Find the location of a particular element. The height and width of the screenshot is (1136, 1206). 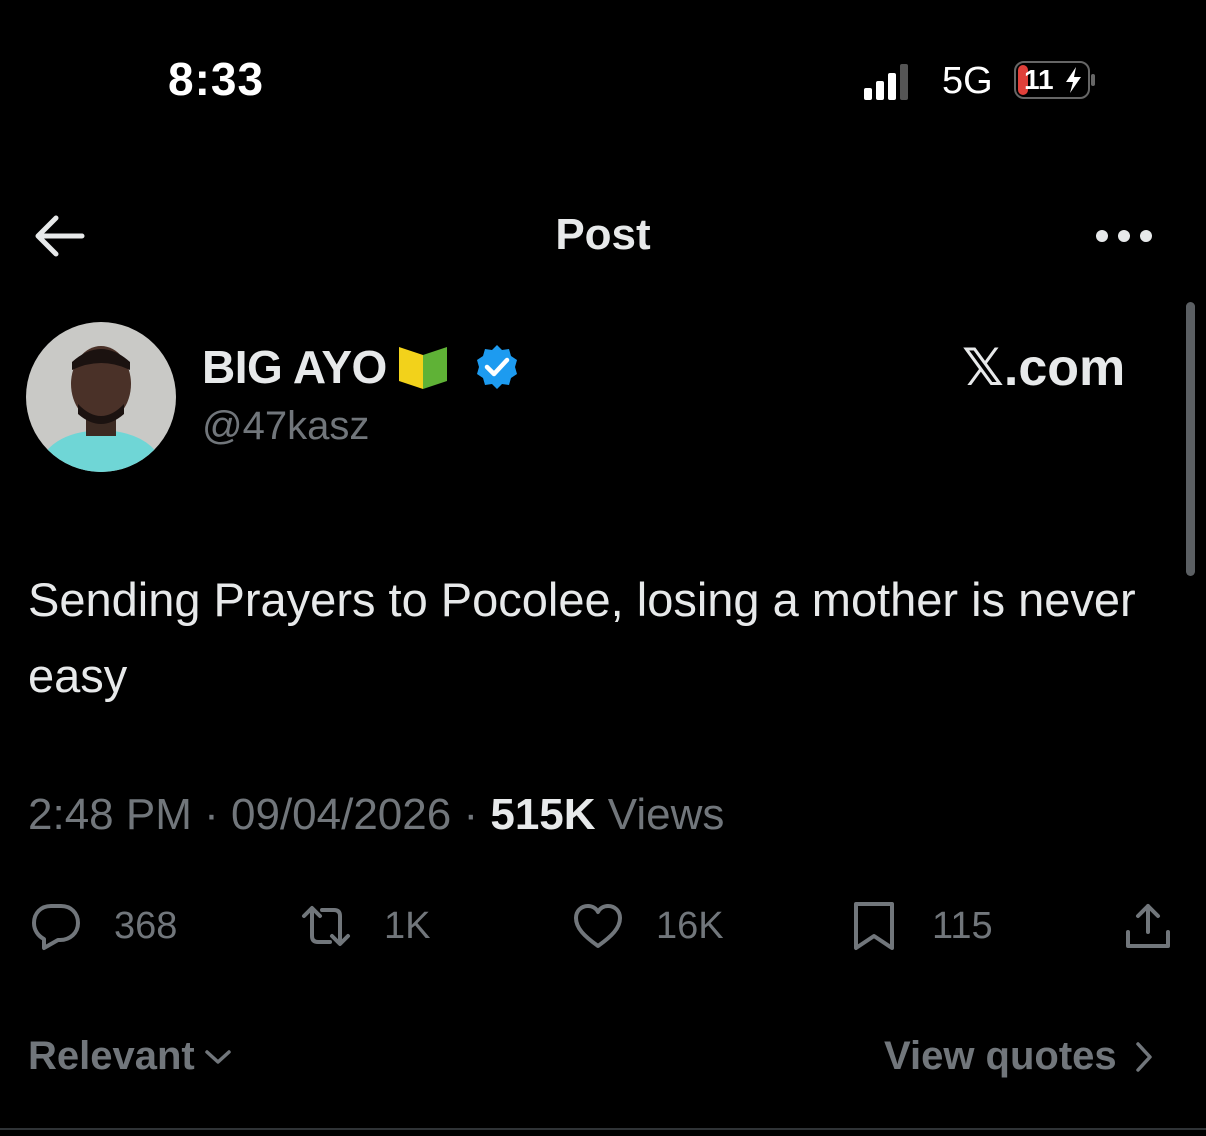

network-type: 5G is located at coordinates (967, 81).